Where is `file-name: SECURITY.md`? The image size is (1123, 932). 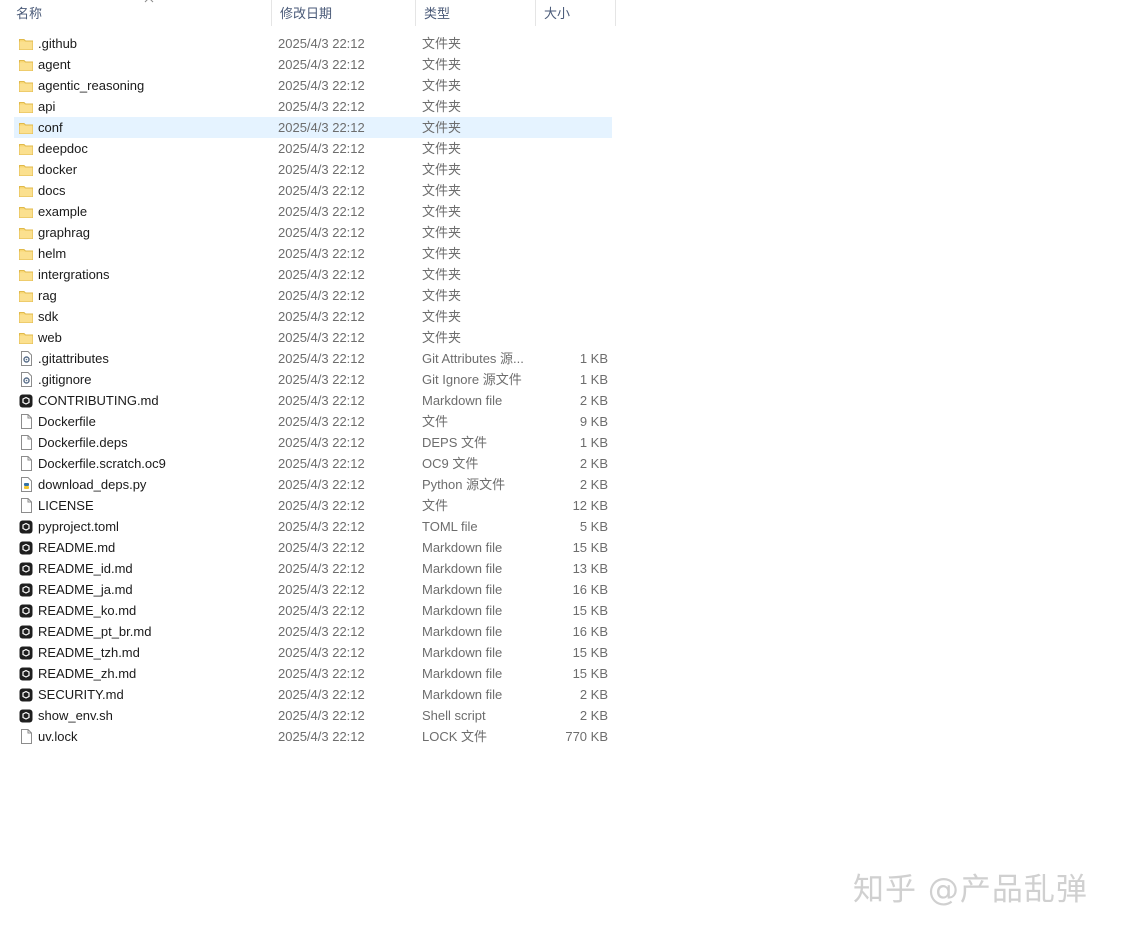 file-name: SECURITY.md is located at coordinates (81, 694).